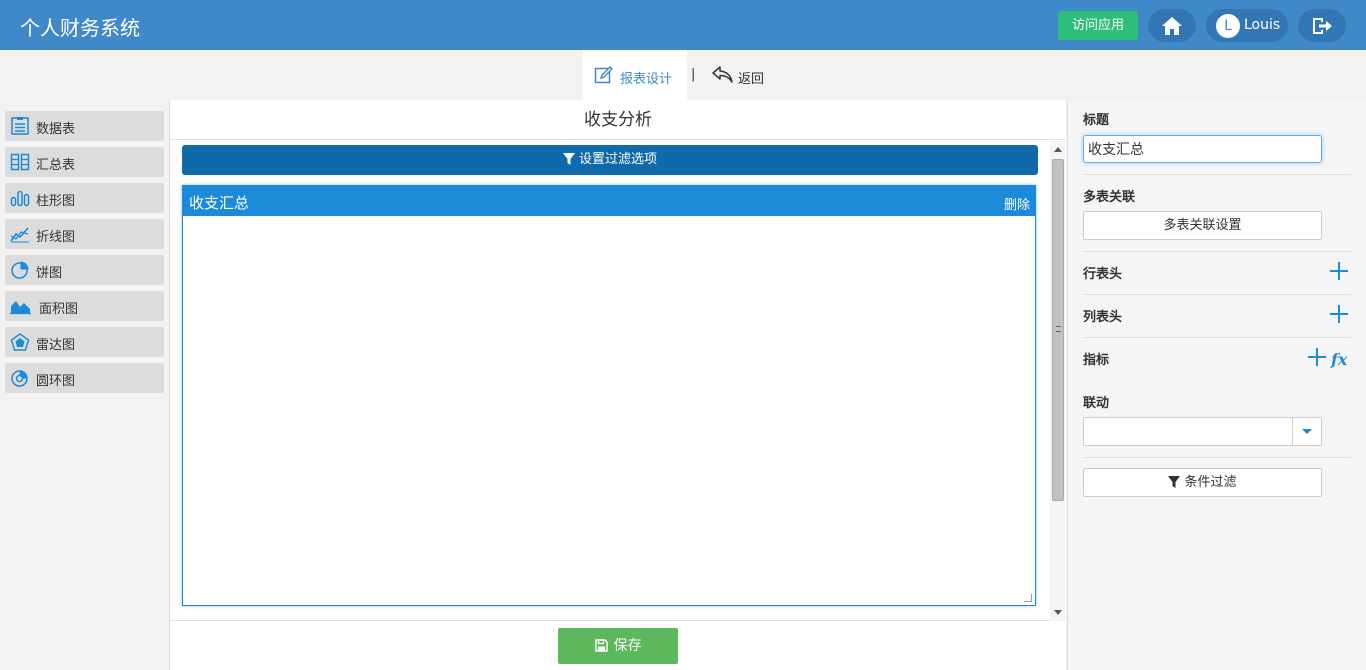 This screenshot has height=670, width=1366. I want to click on tab-report-design-label: 报表设计, so click(646, 79).